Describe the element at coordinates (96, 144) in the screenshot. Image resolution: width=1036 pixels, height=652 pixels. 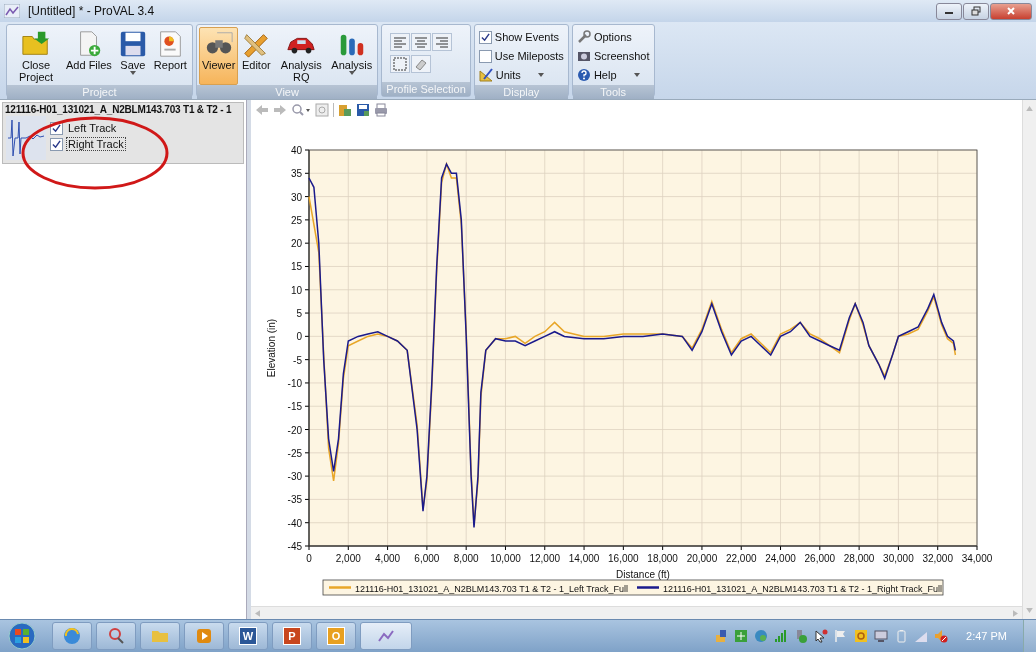
I see `track-label: Right Track` at that location.